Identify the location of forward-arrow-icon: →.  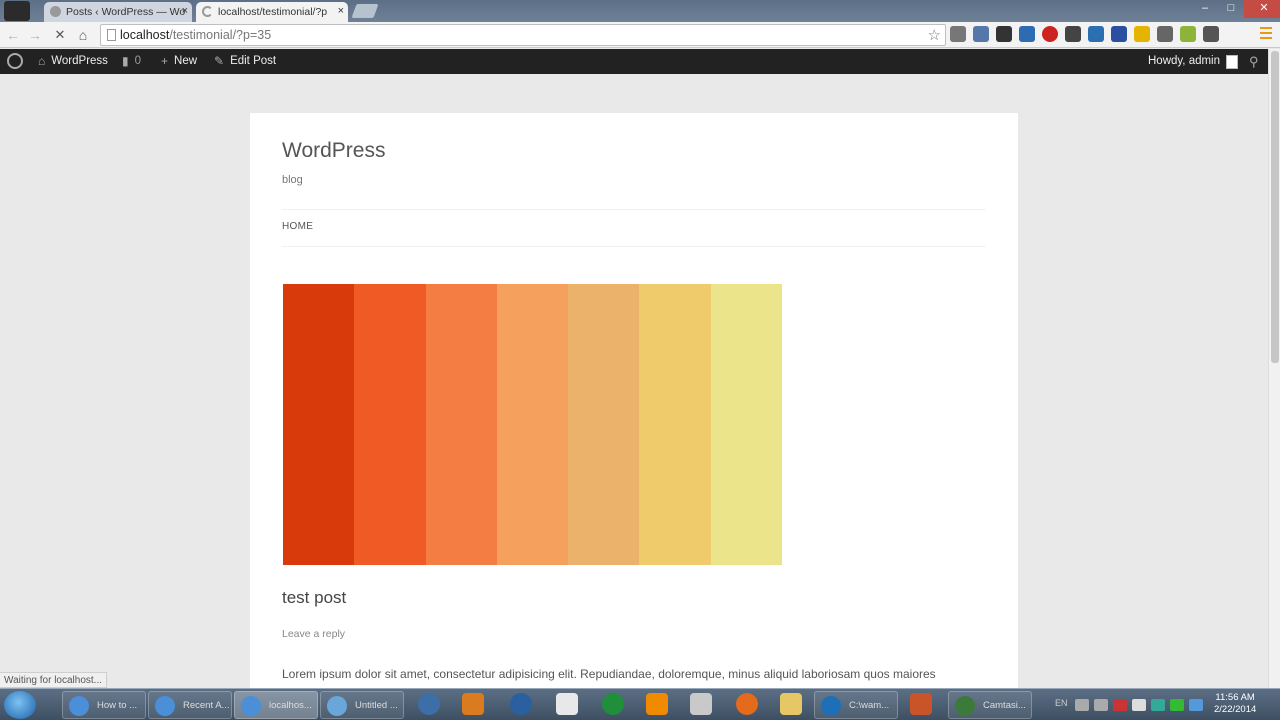
(35, 35).